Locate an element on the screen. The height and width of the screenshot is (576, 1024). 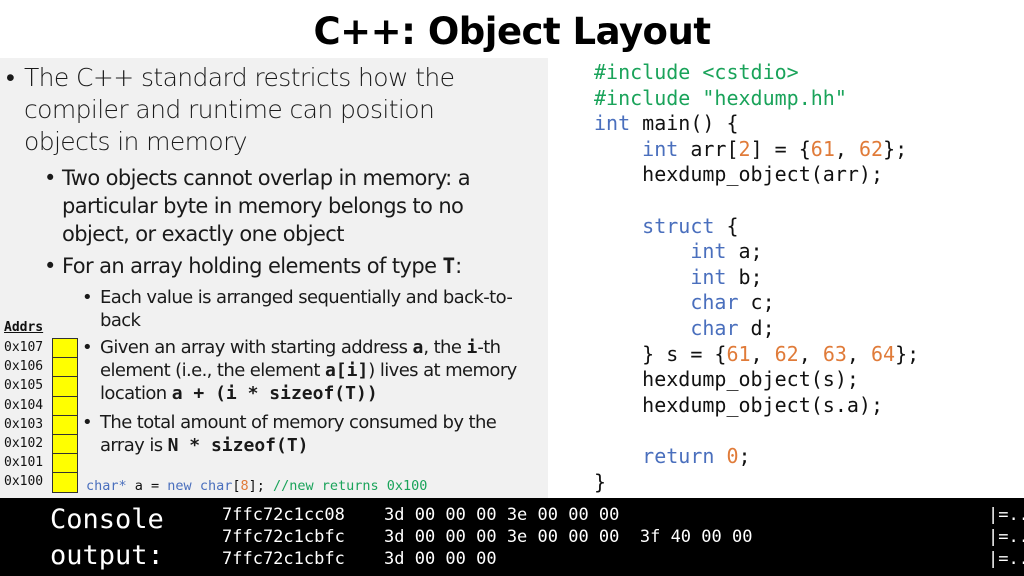
code-token: 64 is located at coordinates (883, 353).